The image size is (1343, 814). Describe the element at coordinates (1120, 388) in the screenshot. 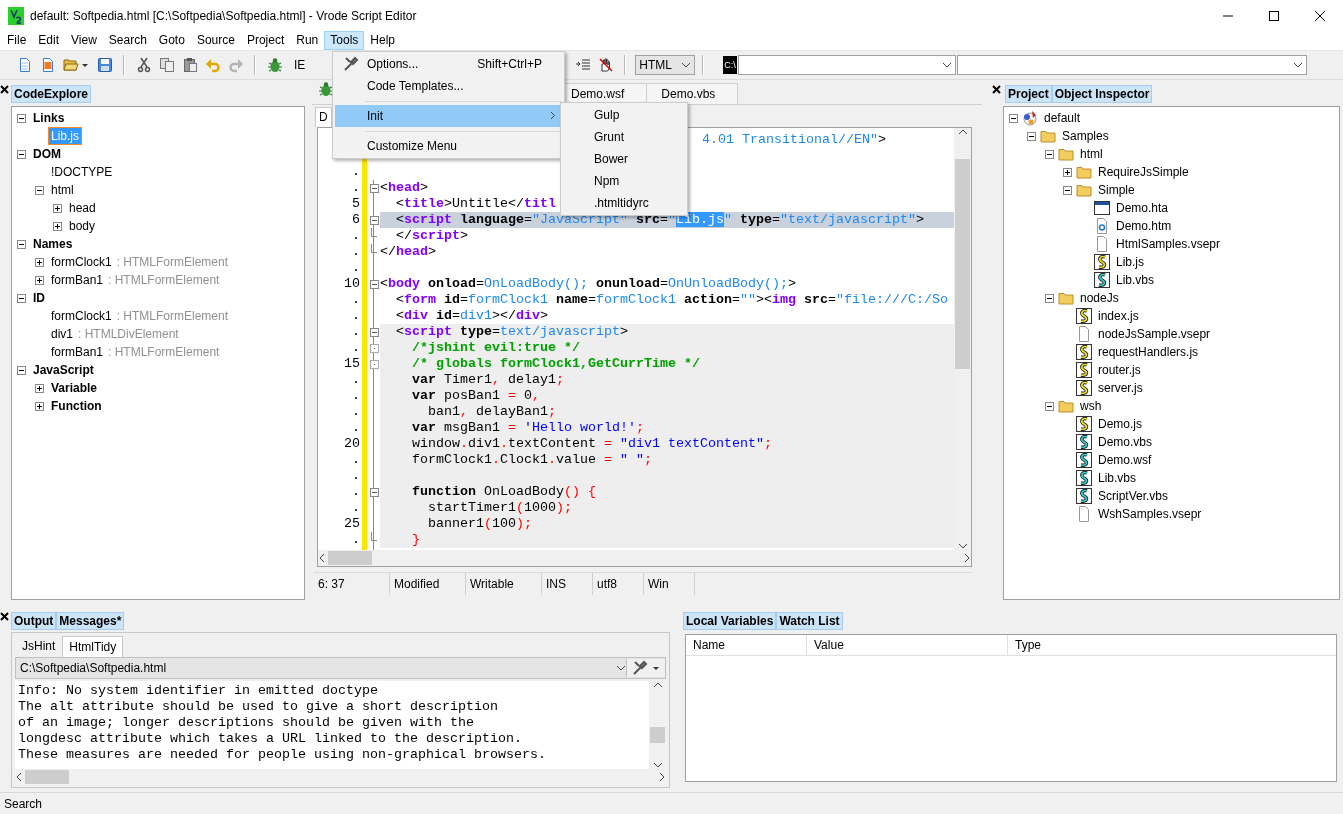

I see `tree-item: server.js` at that location.